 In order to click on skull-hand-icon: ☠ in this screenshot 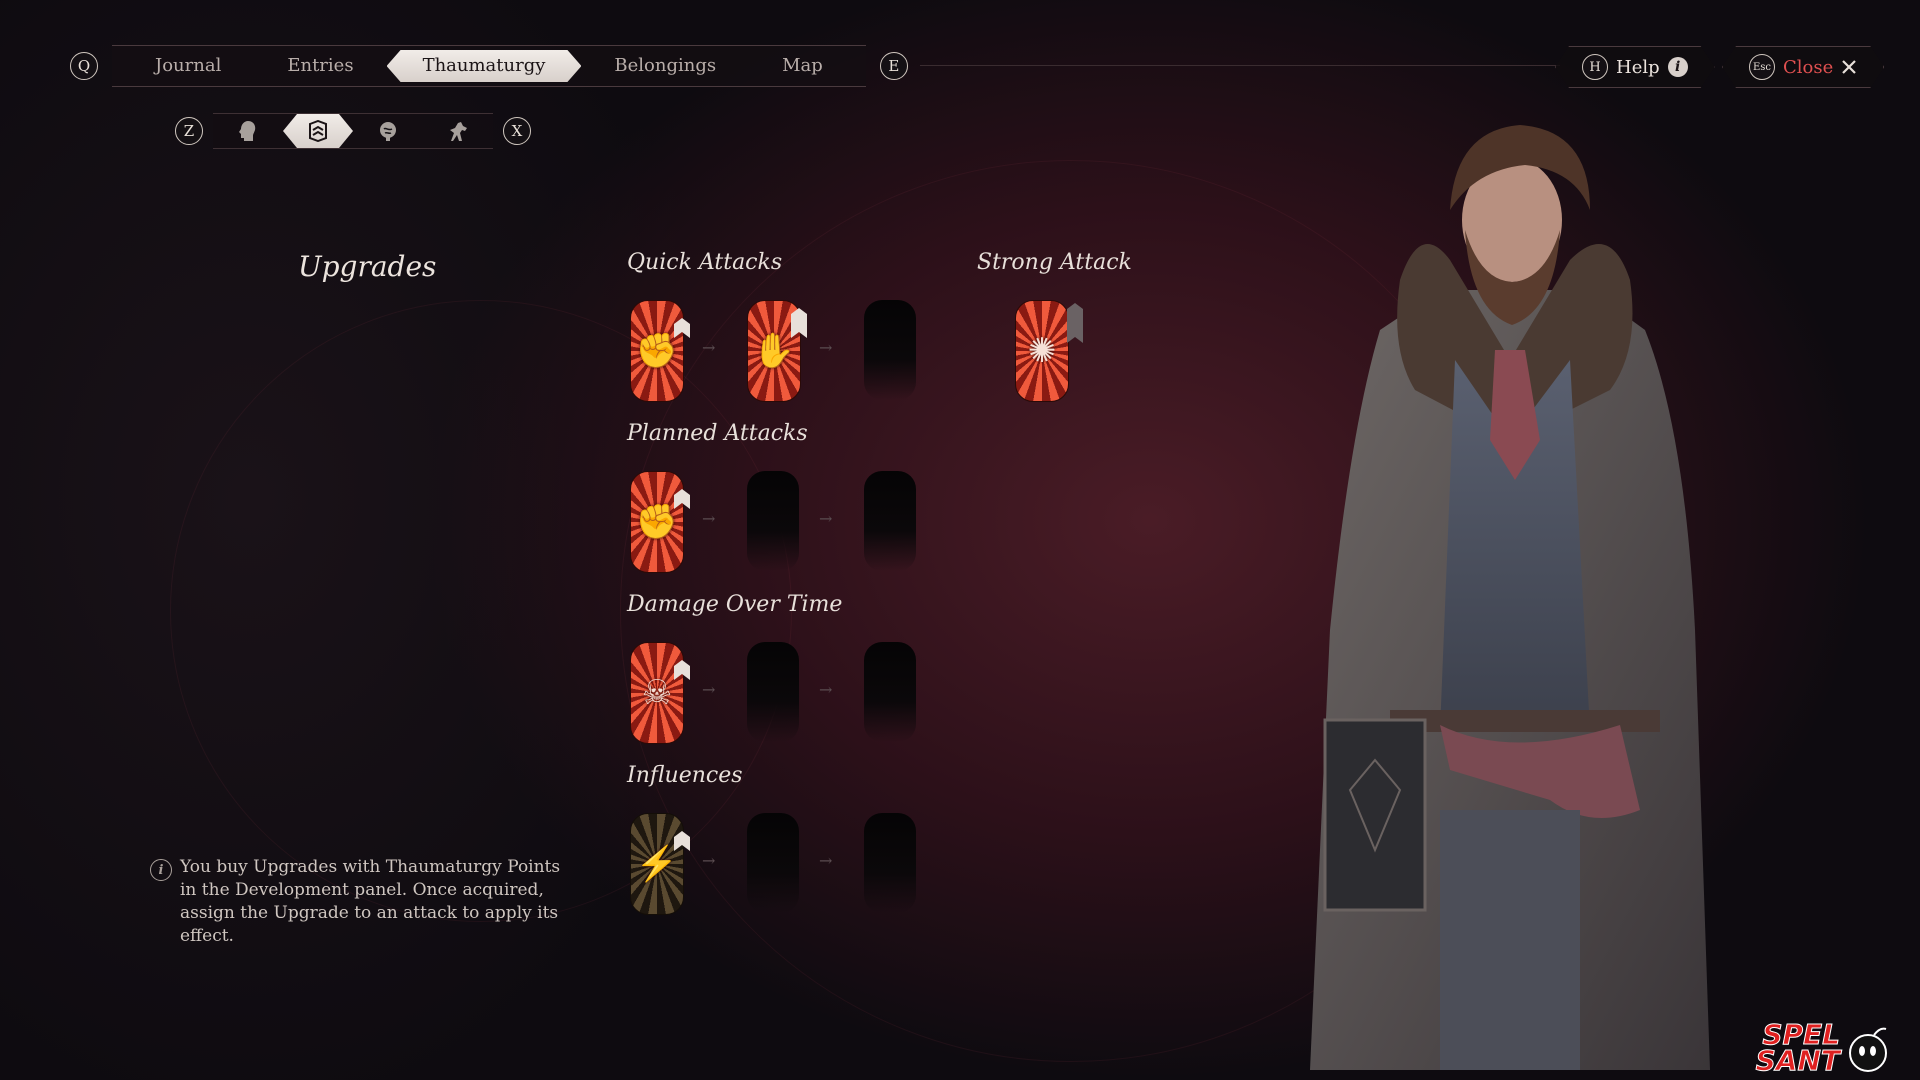, I will do `click(657, 693)`.